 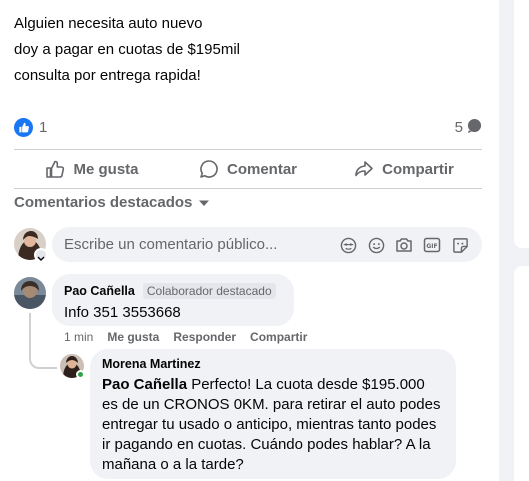 What do you see at coordinates (108, 23) in the screenshot?
I see `post-text-line: Alguien necesita auto nuevo` at bounding box center [108, 23].